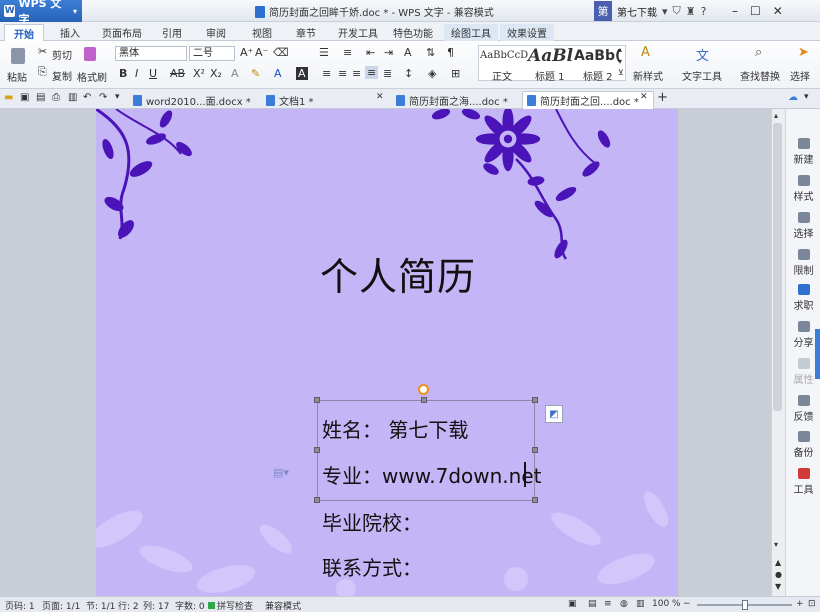  I want to click on reading-view-icon: ▥, so click(640, 604).